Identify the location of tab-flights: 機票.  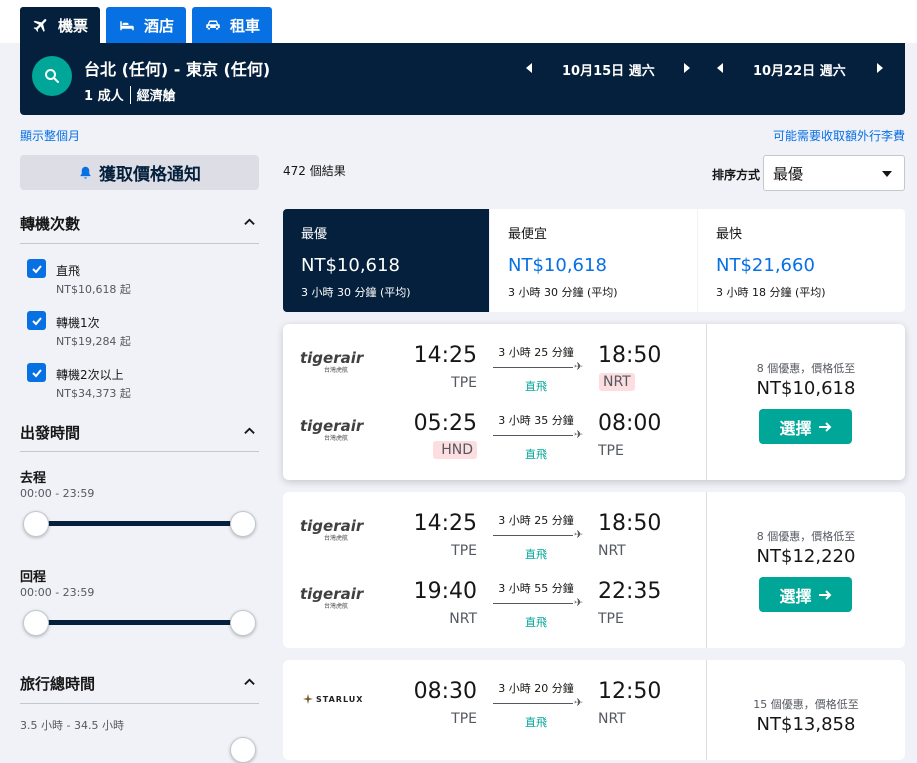
(60, 25).